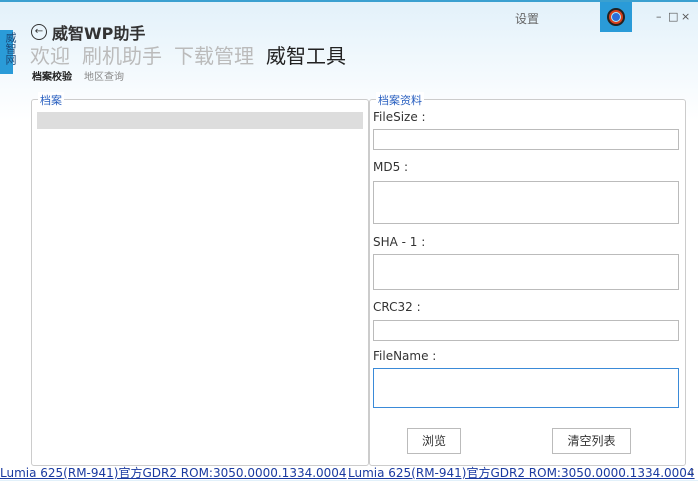 This screenshot has height=481, width=698. I want to click on tab-welcome: 欢迎, so click(50, 54).